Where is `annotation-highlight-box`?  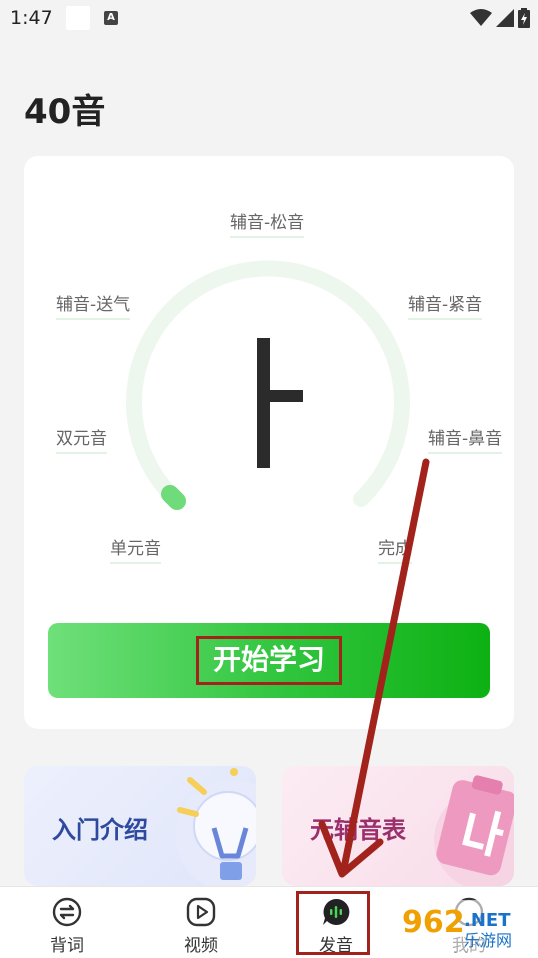
annotation-highlight-box is located at coordinates (333, 923).